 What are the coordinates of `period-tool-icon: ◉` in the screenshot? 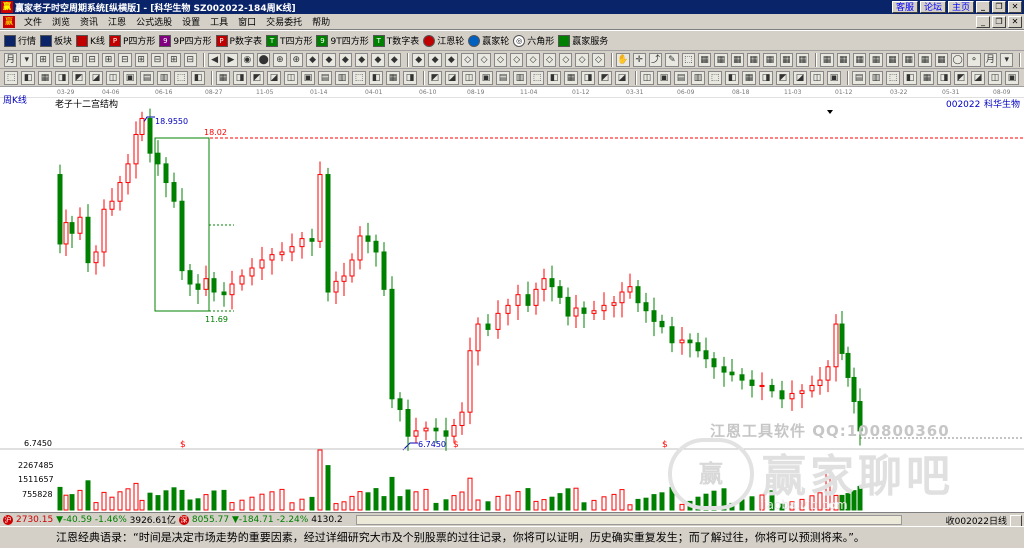 It's located at (247, 59).